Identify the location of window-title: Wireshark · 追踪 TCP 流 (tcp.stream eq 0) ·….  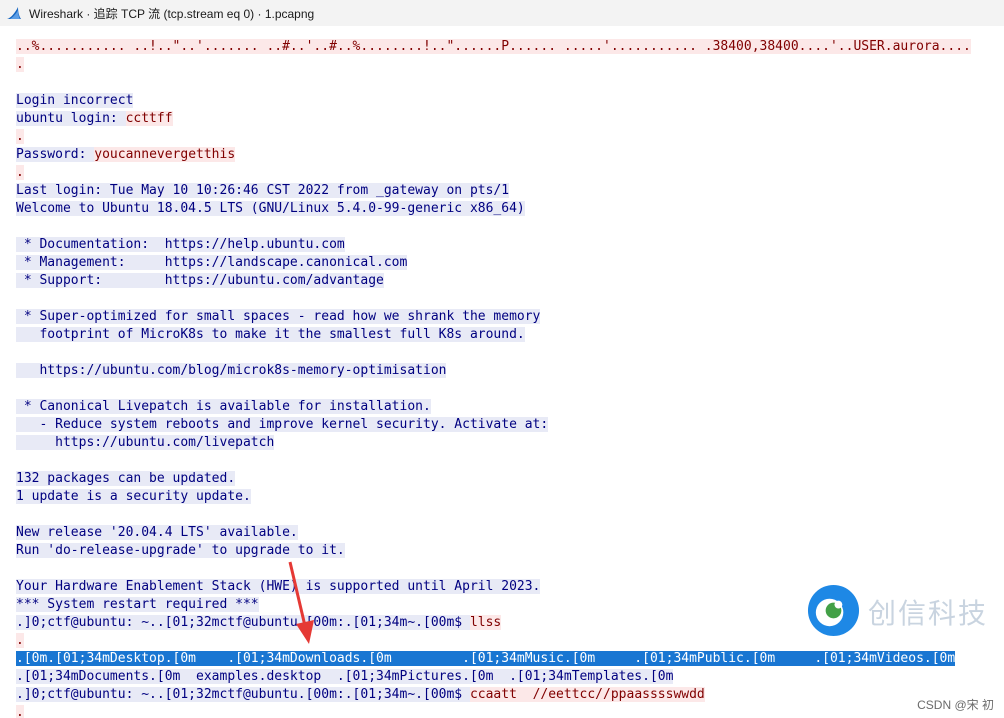
(172, 13).